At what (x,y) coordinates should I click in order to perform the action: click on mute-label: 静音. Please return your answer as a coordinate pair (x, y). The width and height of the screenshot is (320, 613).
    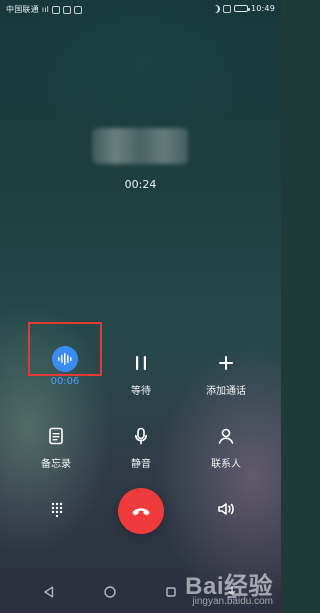
    Looking at the image, I should click on (141, 464).